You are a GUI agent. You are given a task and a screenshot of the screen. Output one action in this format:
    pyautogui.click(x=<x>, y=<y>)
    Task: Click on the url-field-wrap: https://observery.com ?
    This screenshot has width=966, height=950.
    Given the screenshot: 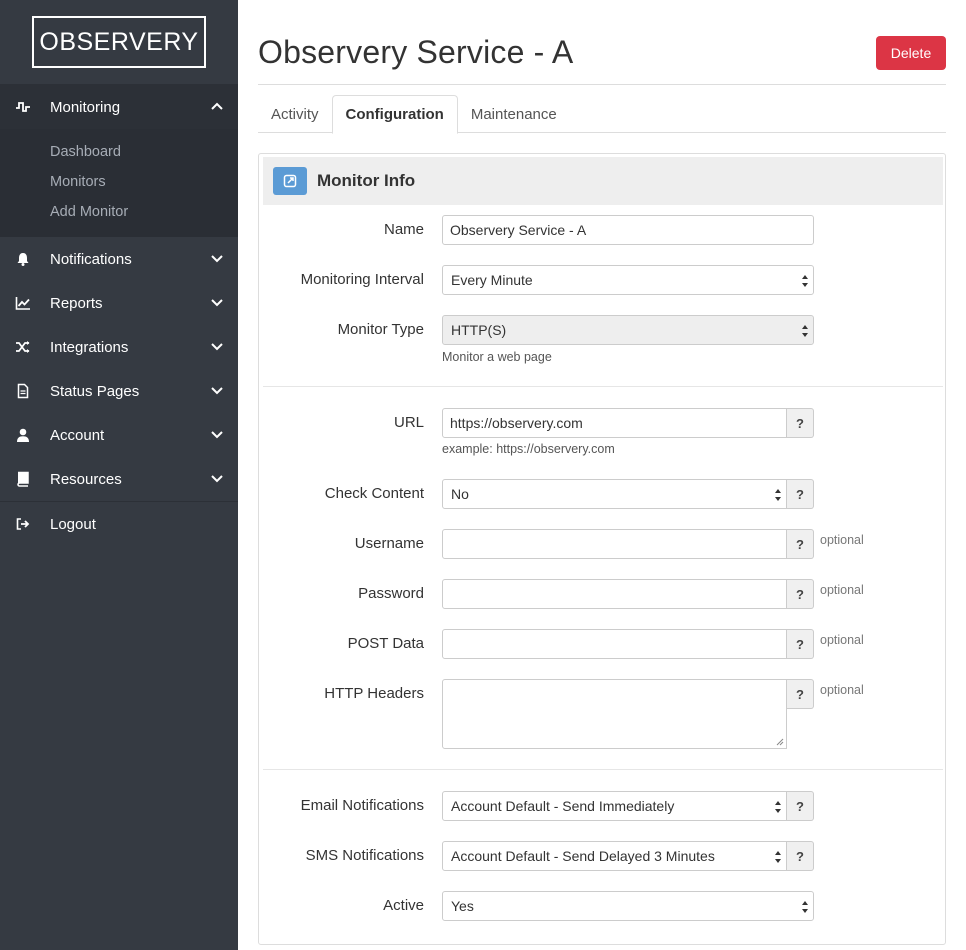 What is the action you would take?
    pyautogui.click(x=628, y=423)
    